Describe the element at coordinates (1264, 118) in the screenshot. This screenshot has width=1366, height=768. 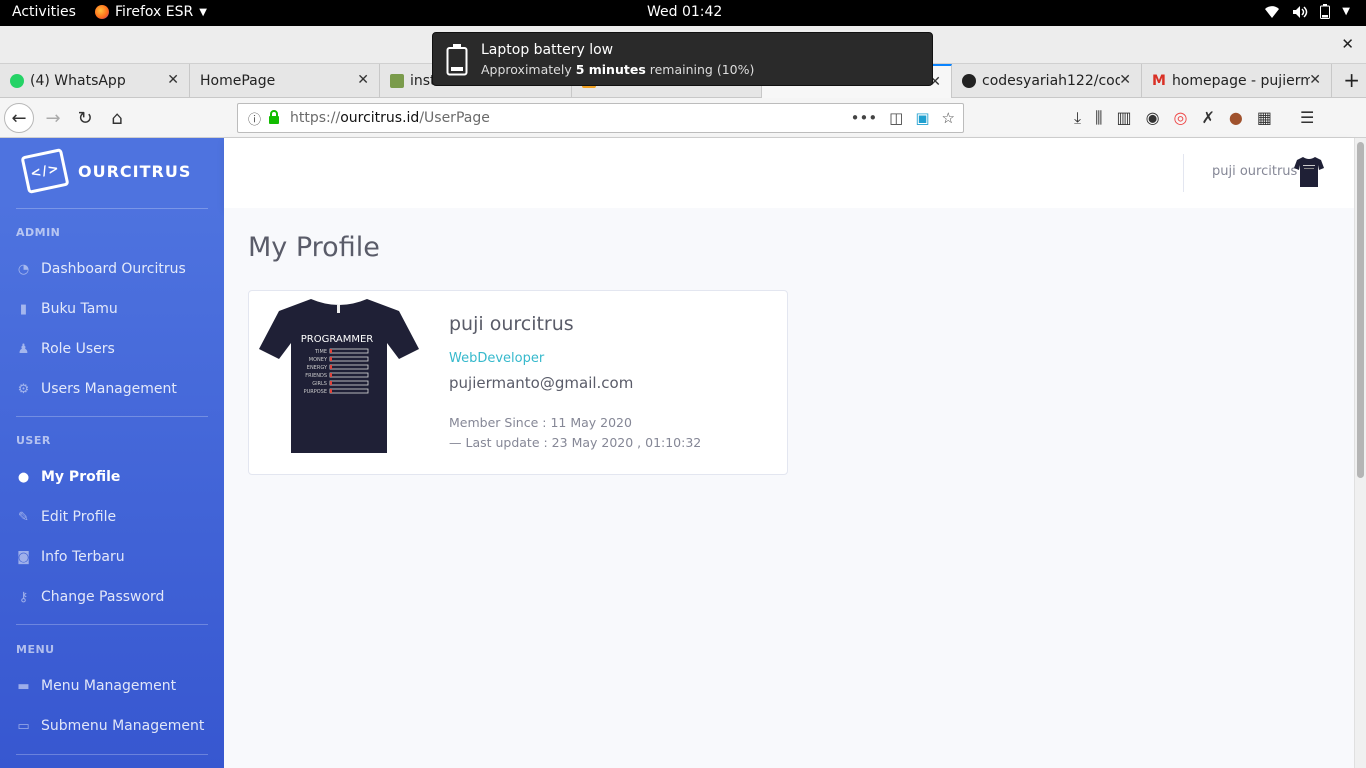
I see `qr-icon: ▦` at that location.